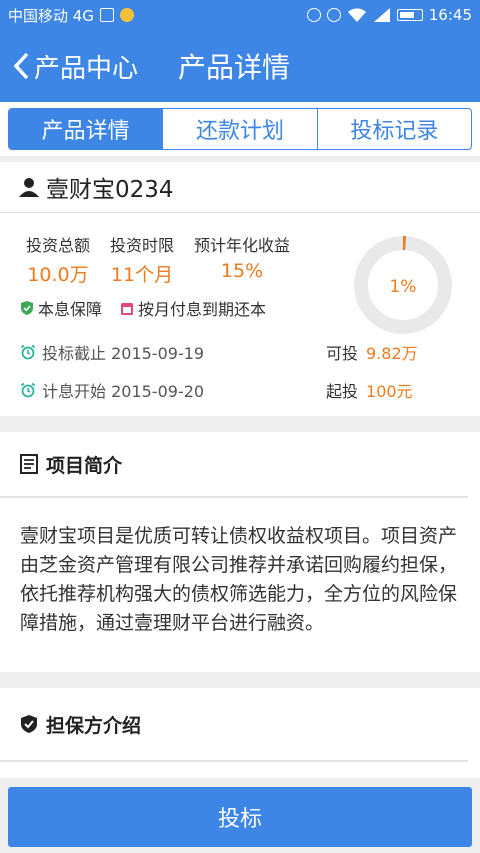  Describe the element at coordinates (123, 353) in the screenshot. I see `bid-deadline: 投标截止 2015-09-19` at that location.